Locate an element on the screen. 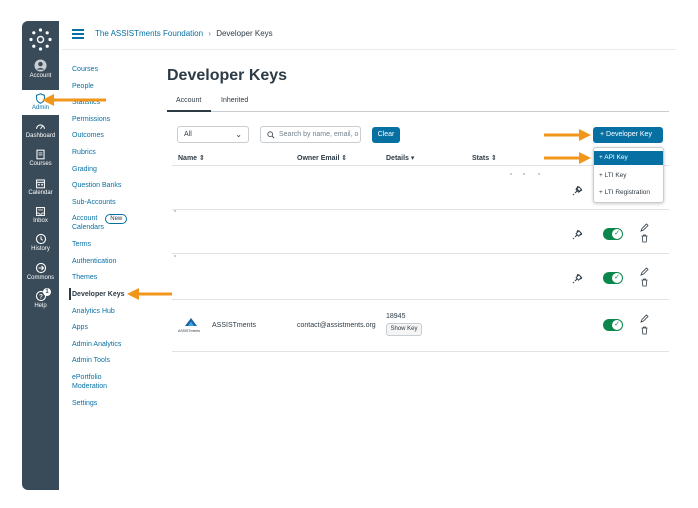  chevron-down-icon: ⌄ is located at coordinates (238, 134).